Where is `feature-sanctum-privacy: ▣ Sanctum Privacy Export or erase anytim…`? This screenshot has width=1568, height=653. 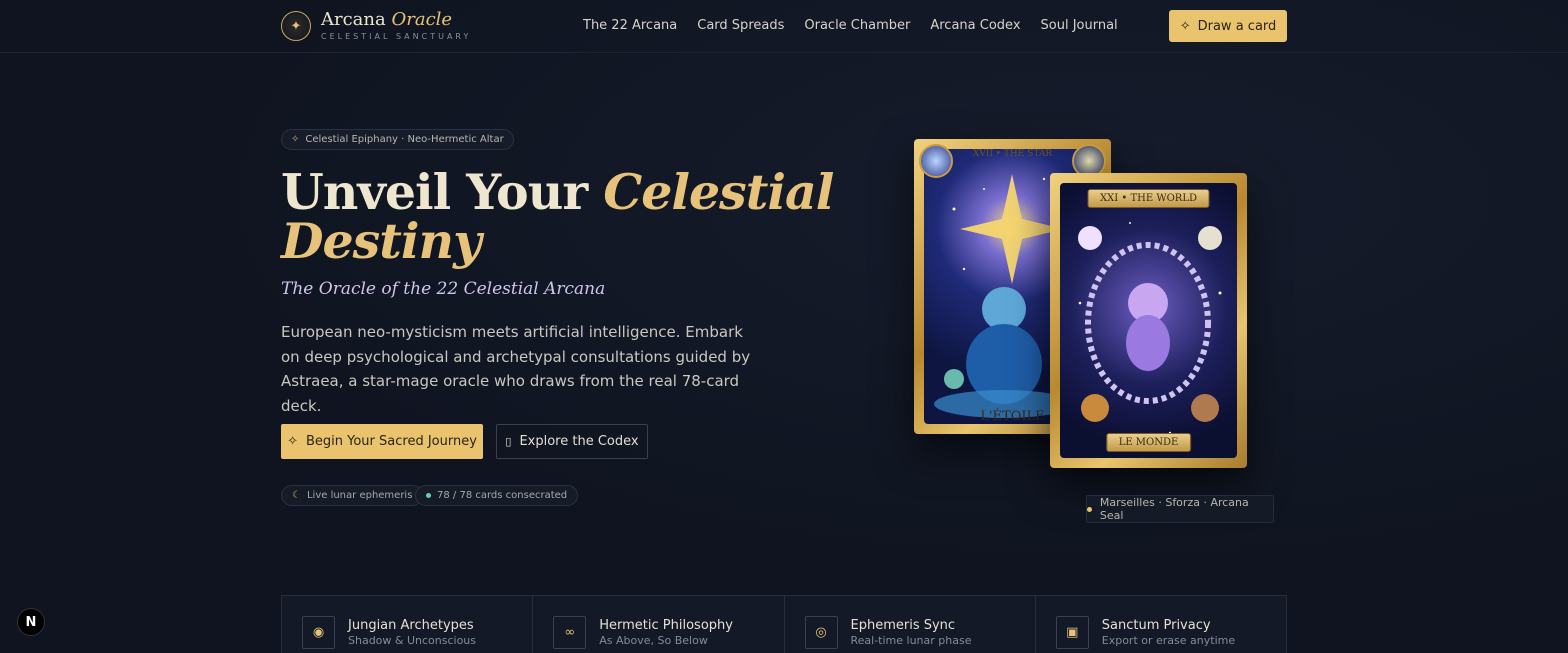
feature-sanctum-privacy: ▣ Sanctum Privacy Export or erase anytim… is located at coordinates (1161, 624).